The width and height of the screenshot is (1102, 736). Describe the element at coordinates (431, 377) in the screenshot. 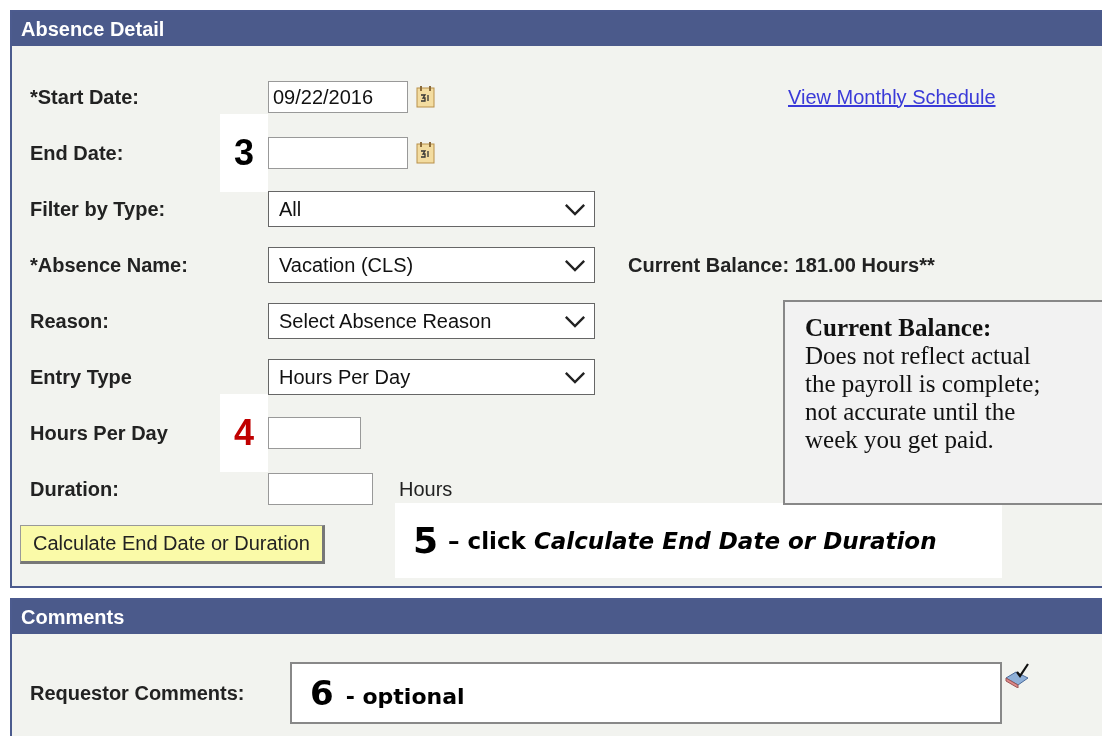

I see `dropdown: Hours Per Day` at that location.